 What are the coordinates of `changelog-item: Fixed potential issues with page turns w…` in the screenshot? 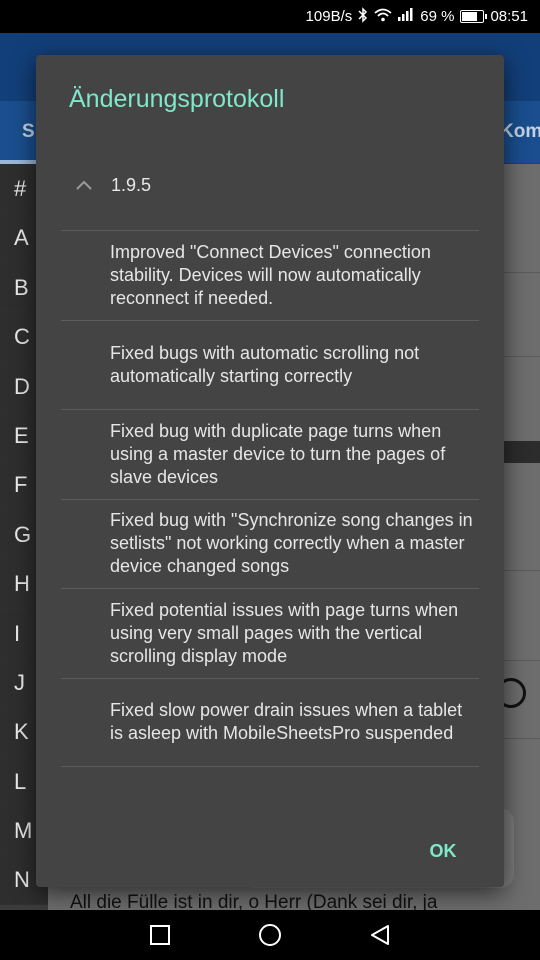 It's located at (270, 633).